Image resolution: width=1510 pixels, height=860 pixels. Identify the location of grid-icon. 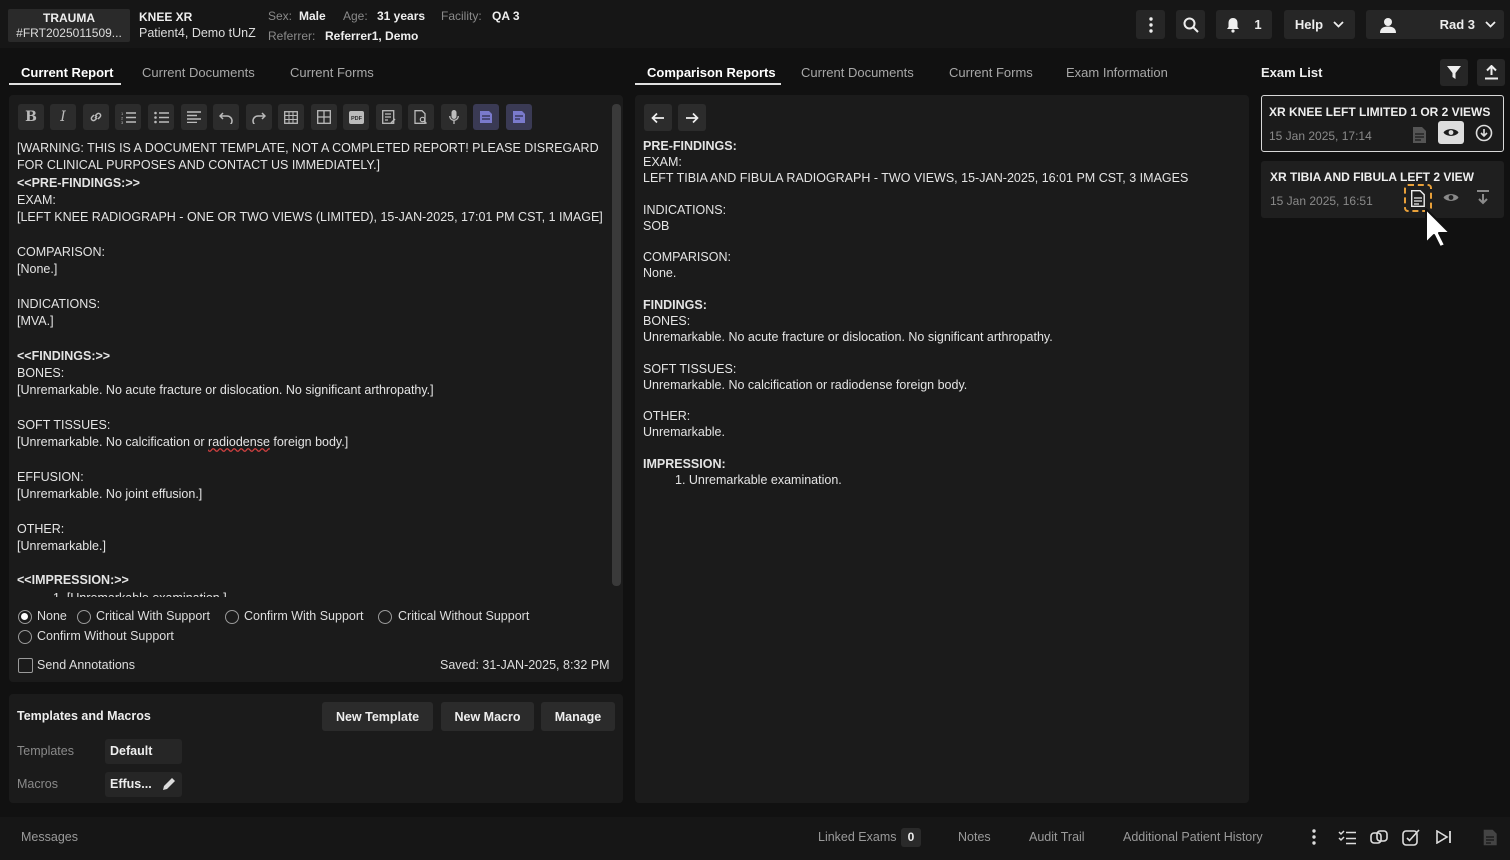
(324, 117).